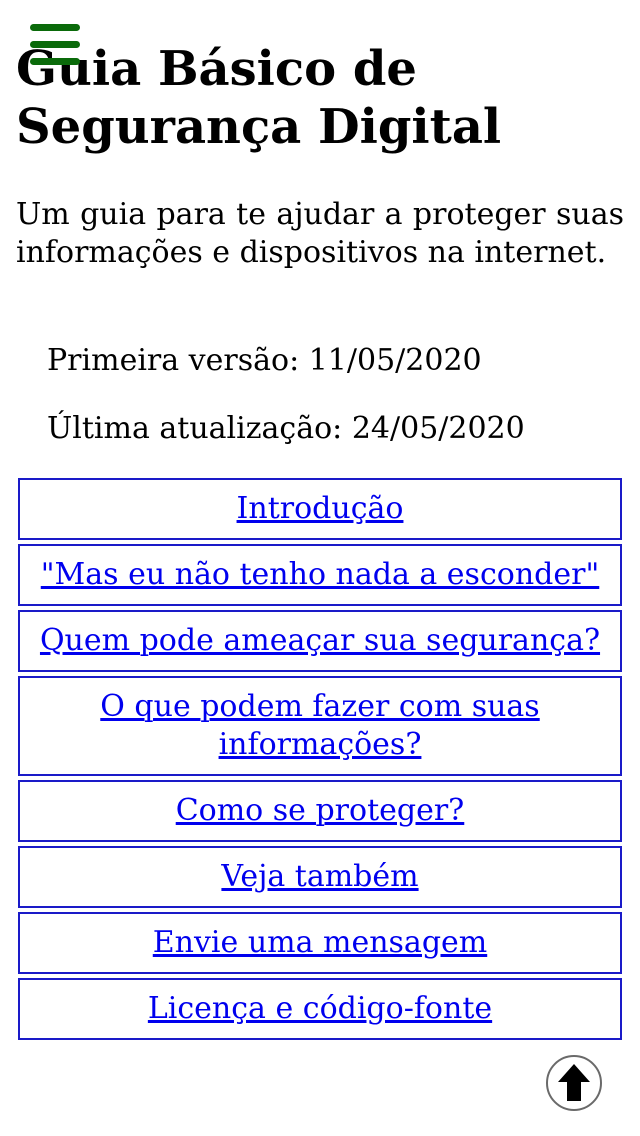 Image resolution: width=640 pixels, height=1136 pixels. Describe the element at coordinates (320, 641) in the screenshot. I see `nav-item-quem-pode-ameacar: Quem pode ameaçar sua segurança?` at that location.